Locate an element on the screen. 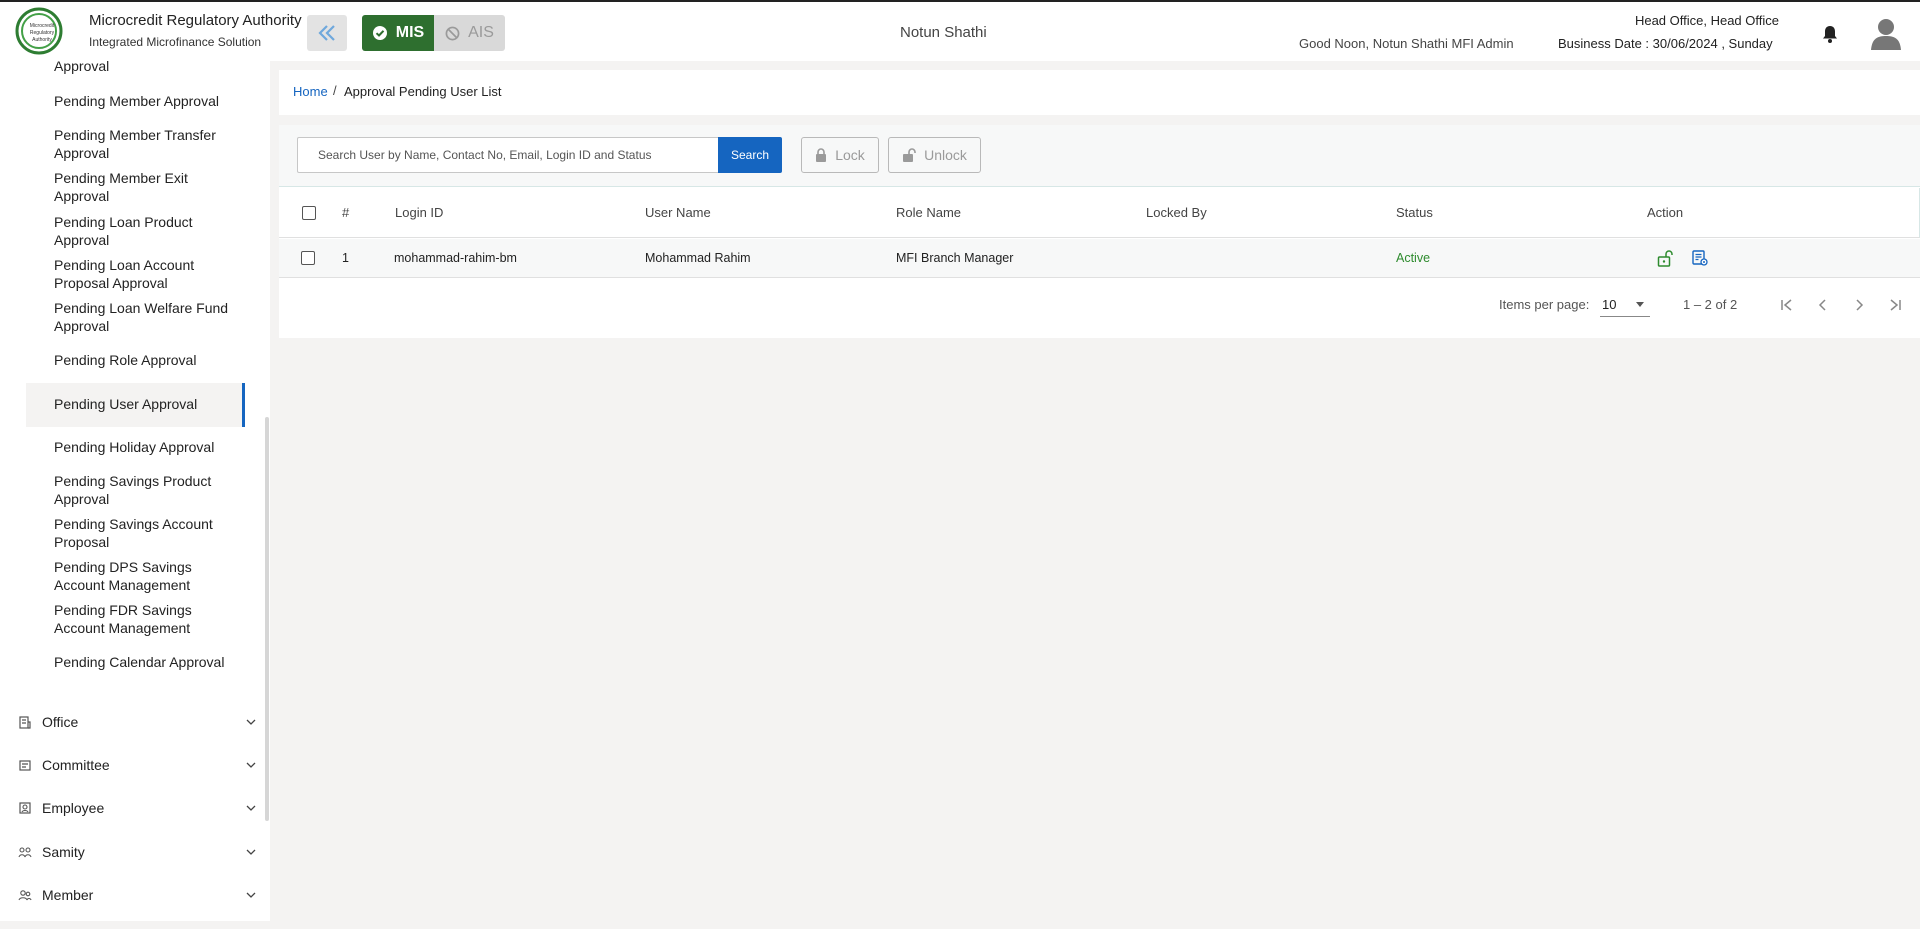  sidebar-section-office: Office is located at coordinates (138, 722).